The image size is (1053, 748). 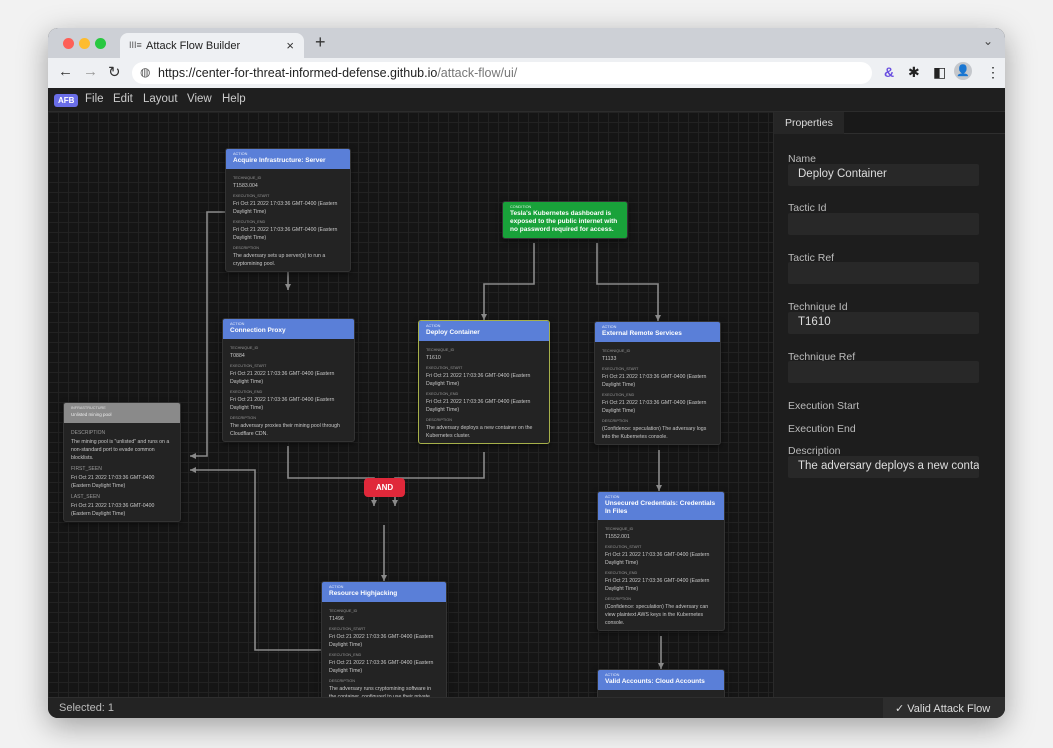 What do you see at coordinates (68, 43) in the screenshot?
I see `close-window-button` at bounding box center [68, 43].